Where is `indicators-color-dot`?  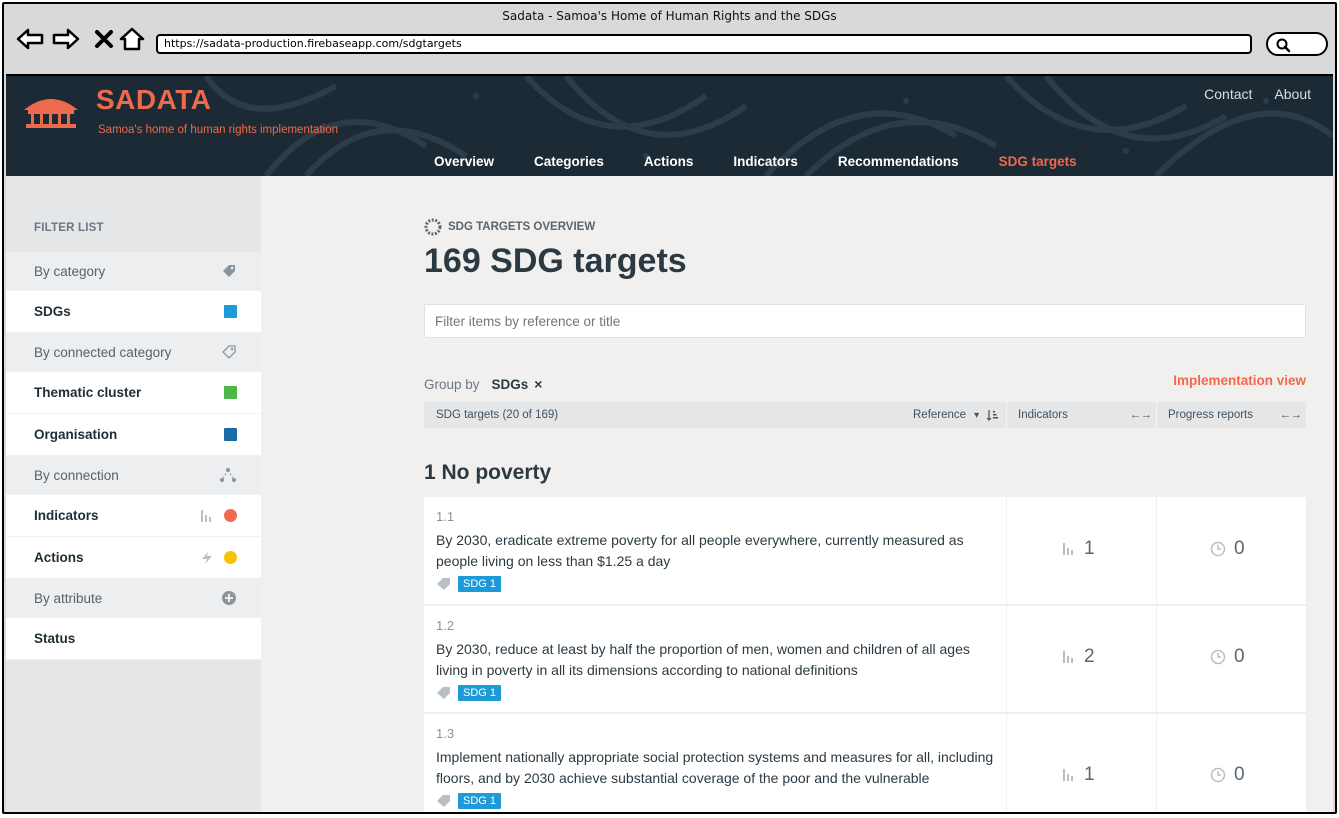
indicators-color-dot is located at coordinates (230, 515).